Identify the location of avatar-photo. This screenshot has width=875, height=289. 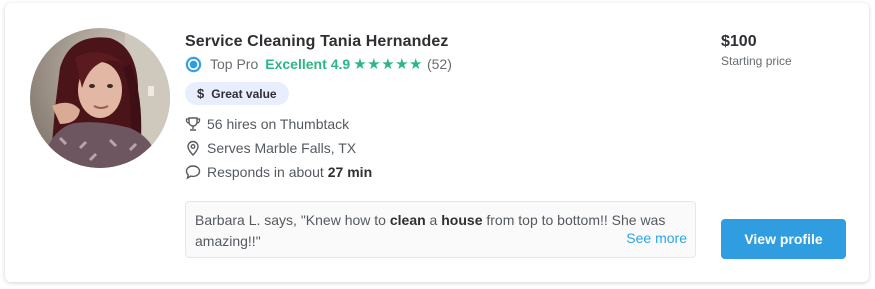
(100, 98).